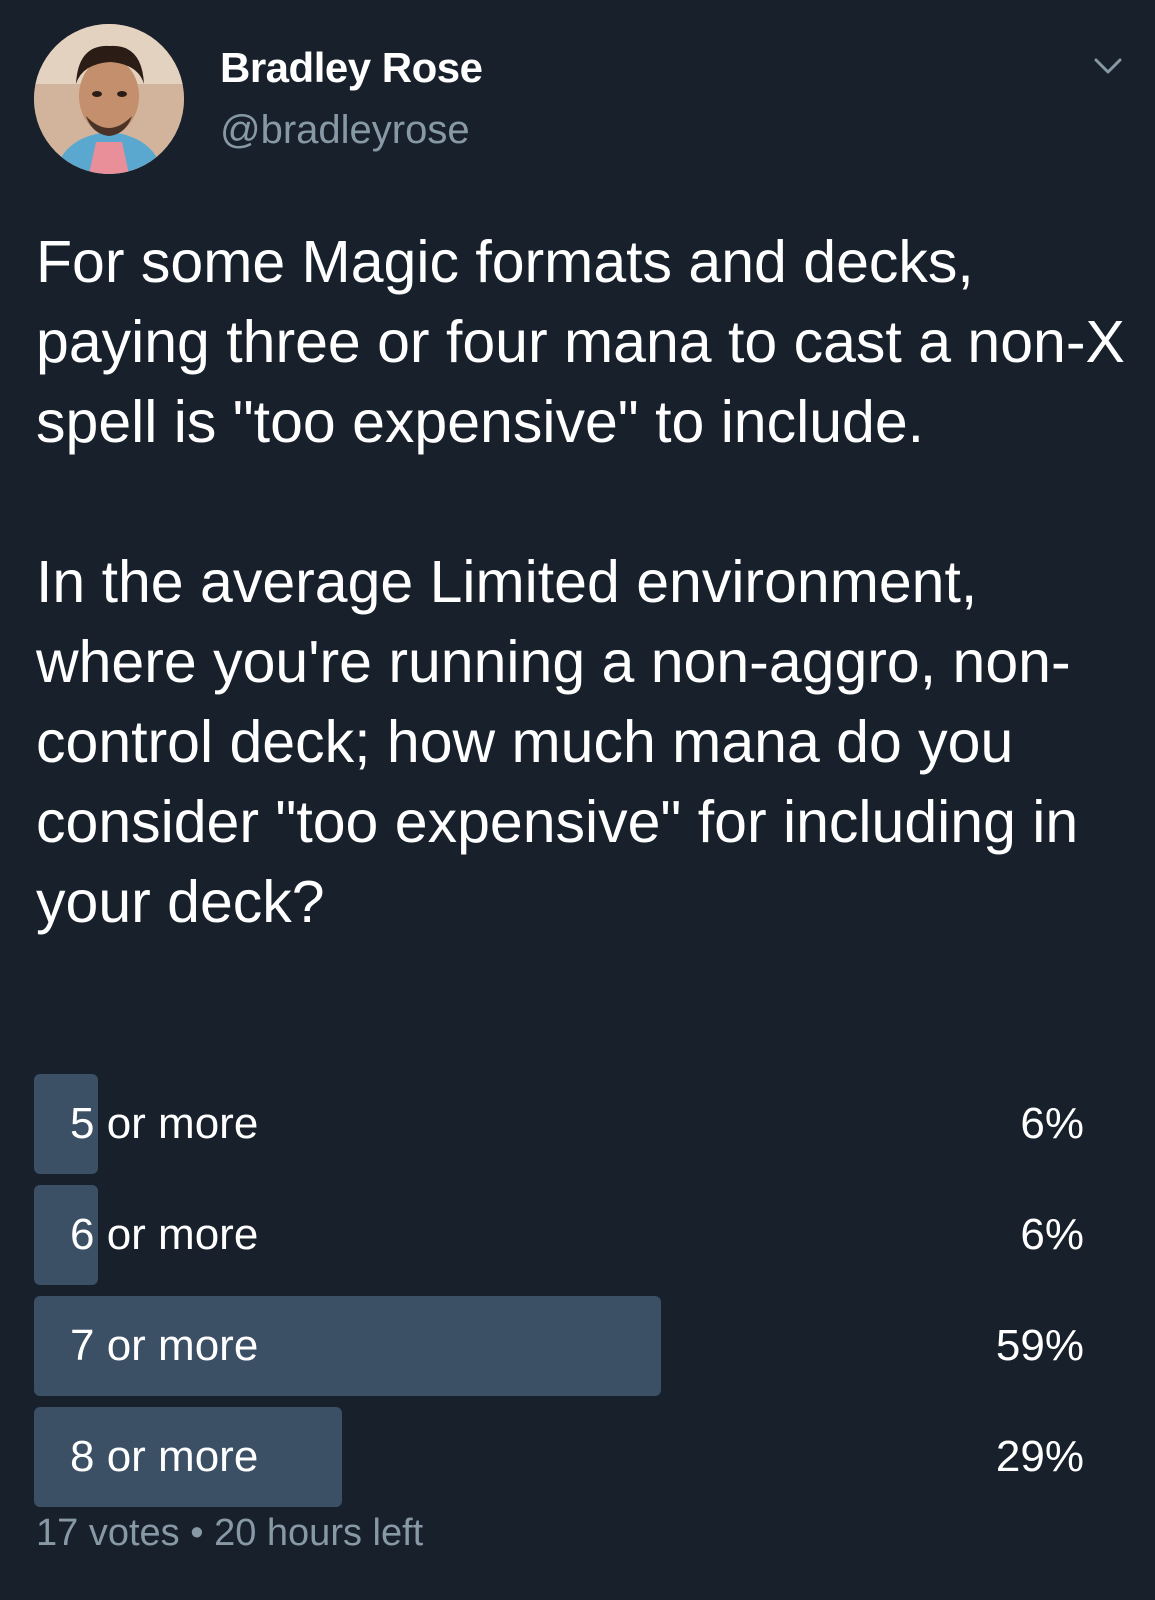 The width and height of the screenshot is (1155, 1600). What do you see at coordinates (559, 1235) in the screenshot?
I see `poll-option: 6 or more 6%` at bounding box center [559, 1235].